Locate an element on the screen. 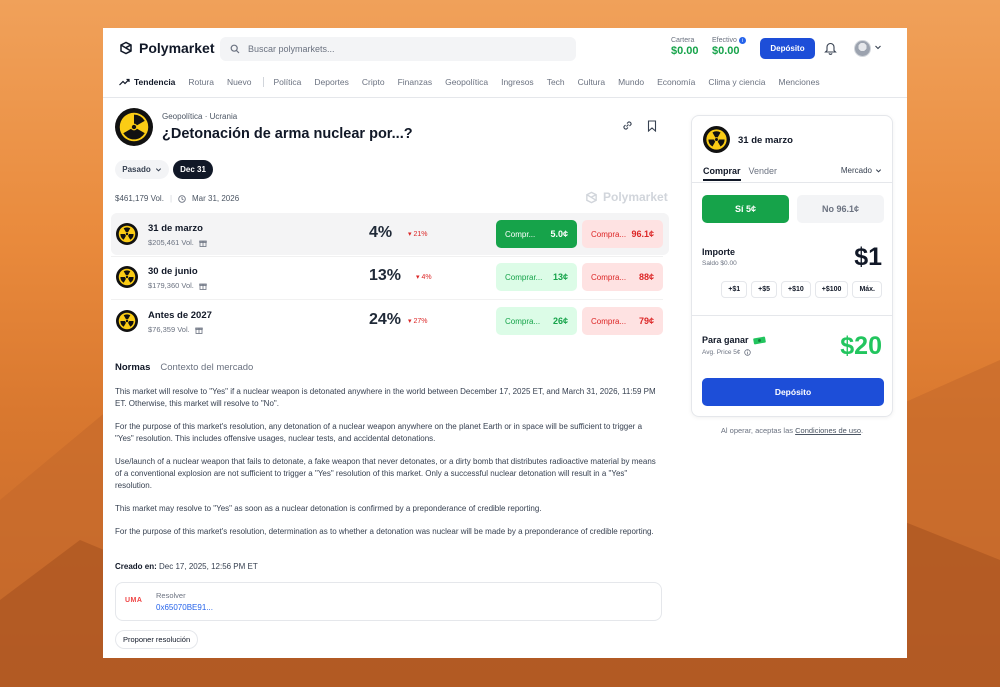 The height and width of the screenshot is (687, 1000). buy-yes-button: Compra... 26¢ is located at coordinates (536, 321).